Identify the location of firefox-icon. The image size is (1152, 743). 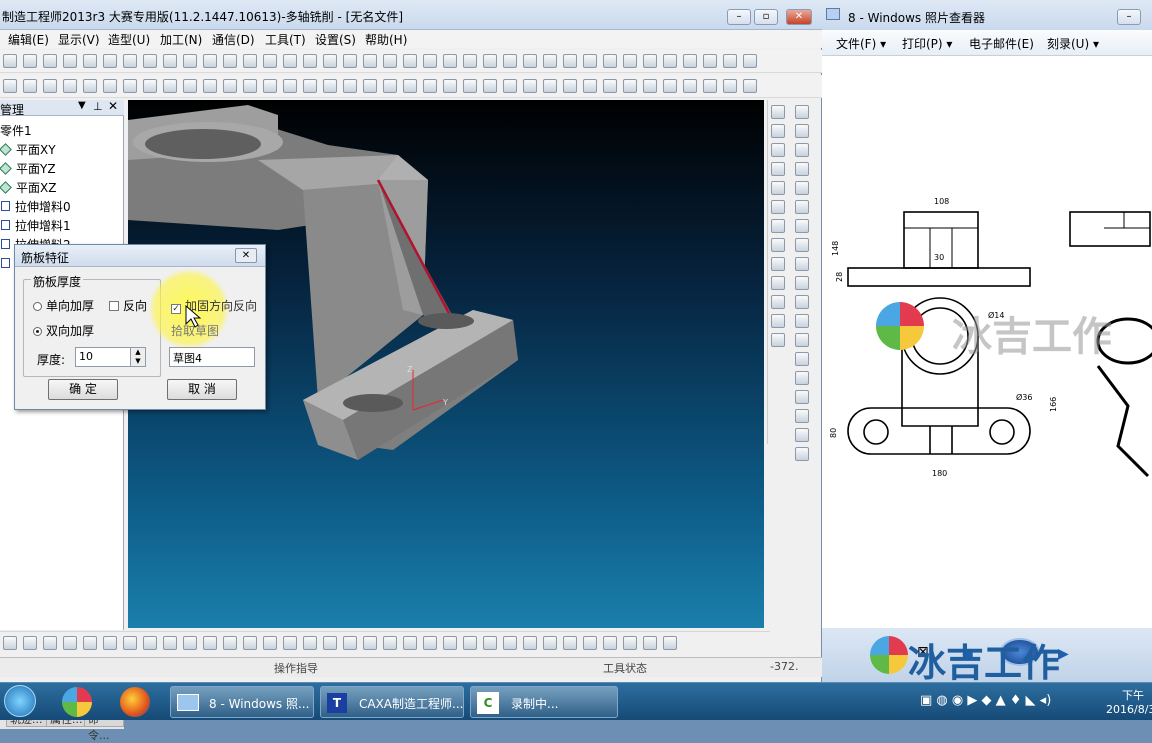
(135, 702).